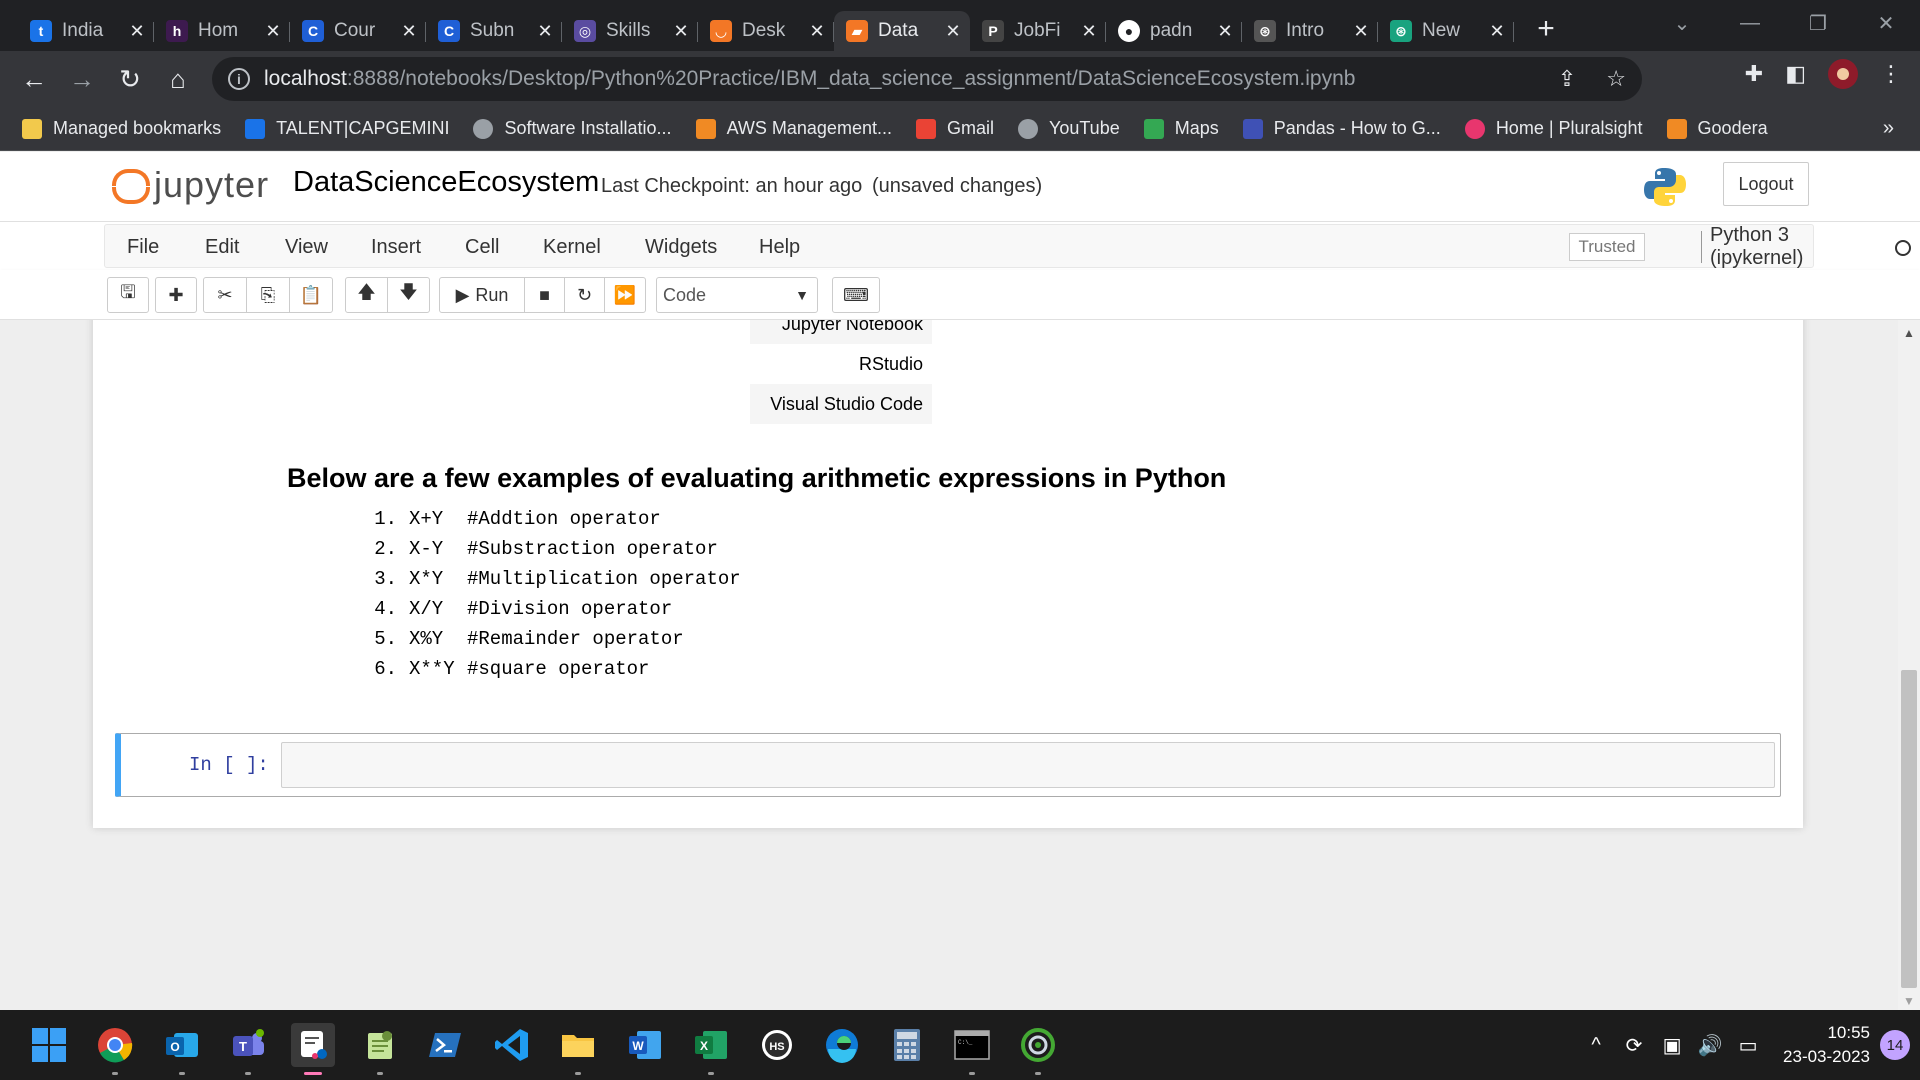 The height and width of the screenshot is (1080, 1920). Describe the element at coordinates (347, 128) in the screenshot. I see `bookmark-item: TALENT|CAPGEMINI` at that location.